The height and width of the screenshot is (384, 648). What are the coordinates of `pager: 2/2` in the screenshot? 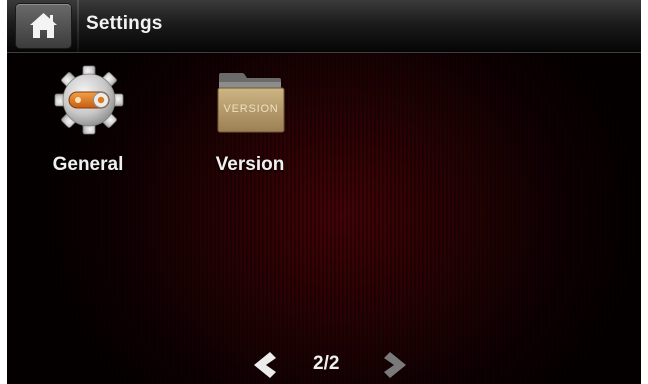 It's located at (324, 362).